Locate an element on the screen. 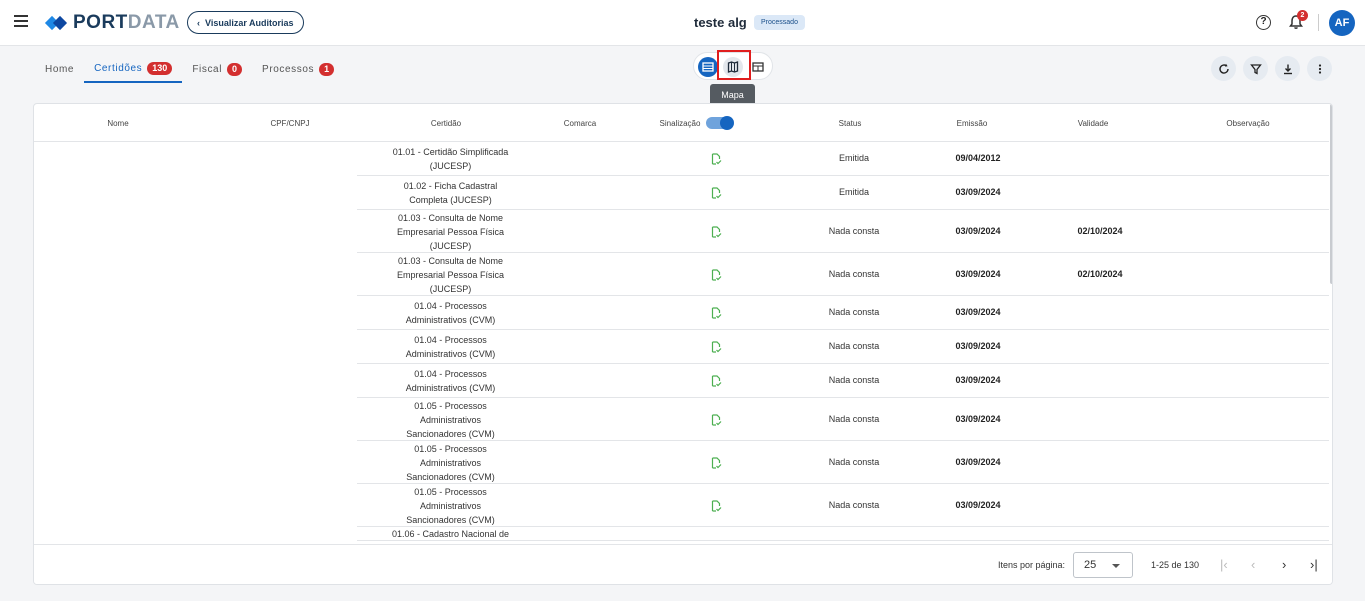 This screenshot has height=601, width=1365. tab-home: Home is located at coordinates (59, 69).